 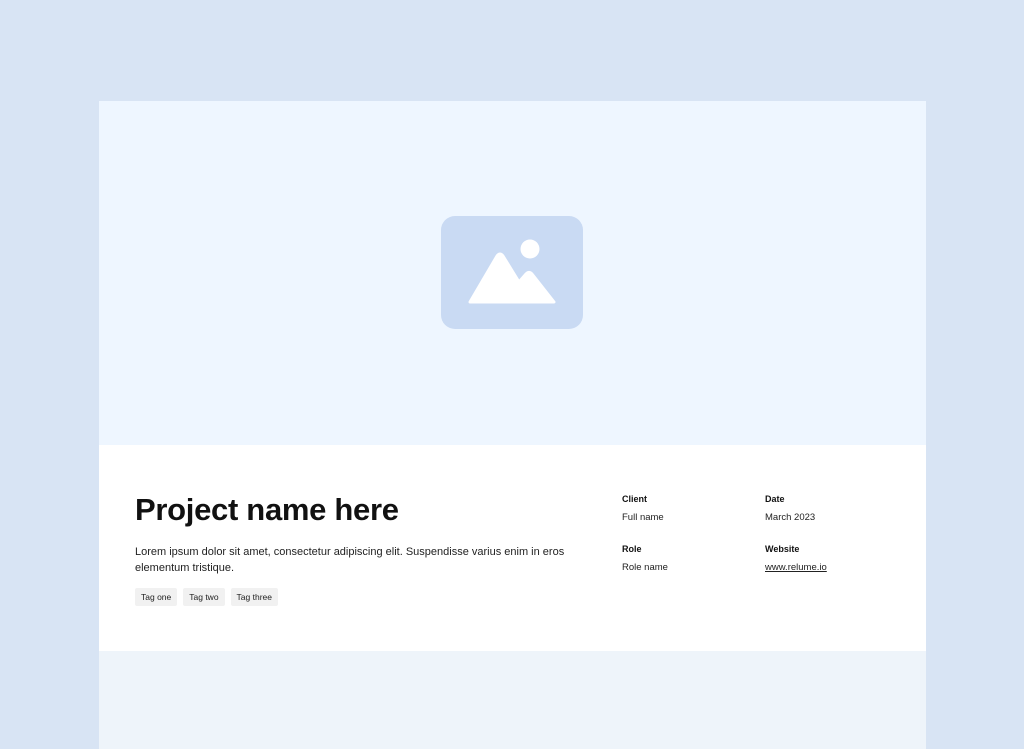 What do you see at coordinates (796, 567) in the screenshot?
I see `website-link: www.relume.io` at bounding box center [796, 567].